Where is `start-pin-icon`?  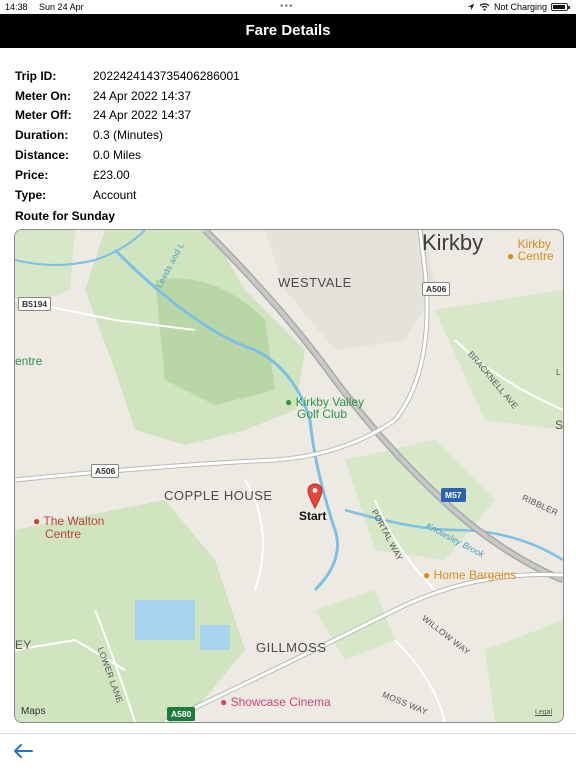 start-pin-icon is located at coordinates (315, 496).